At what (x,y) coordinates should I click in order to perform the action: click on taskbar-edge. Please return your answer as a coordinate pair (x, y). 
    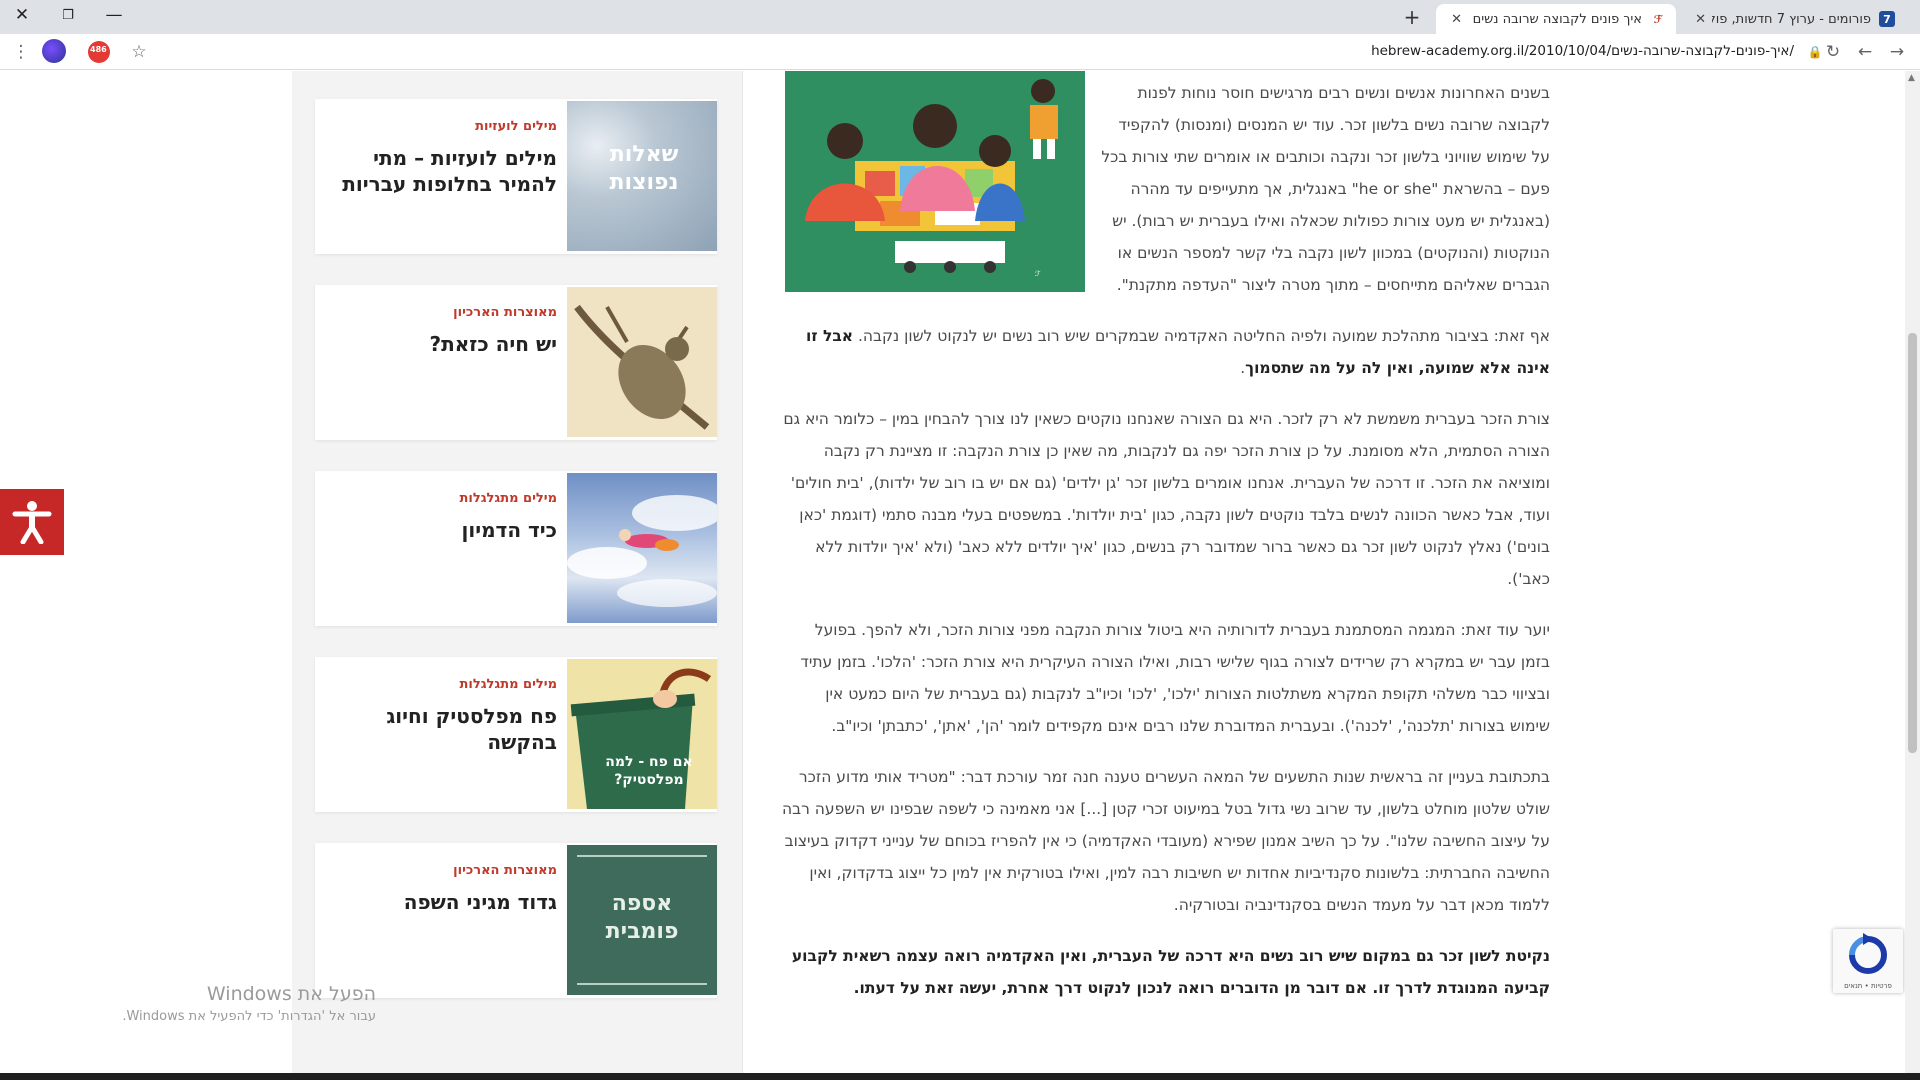
    Looking at the image, I should click on (960, 1076).